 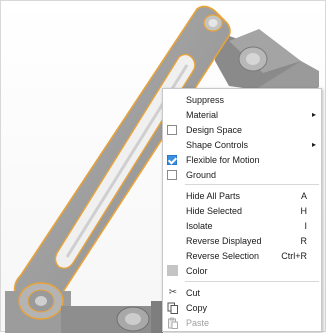 What do you see at coordinates (172, 129) in the screenshot?
I see `checkbox-design-space` at bounding box center [172, 129].